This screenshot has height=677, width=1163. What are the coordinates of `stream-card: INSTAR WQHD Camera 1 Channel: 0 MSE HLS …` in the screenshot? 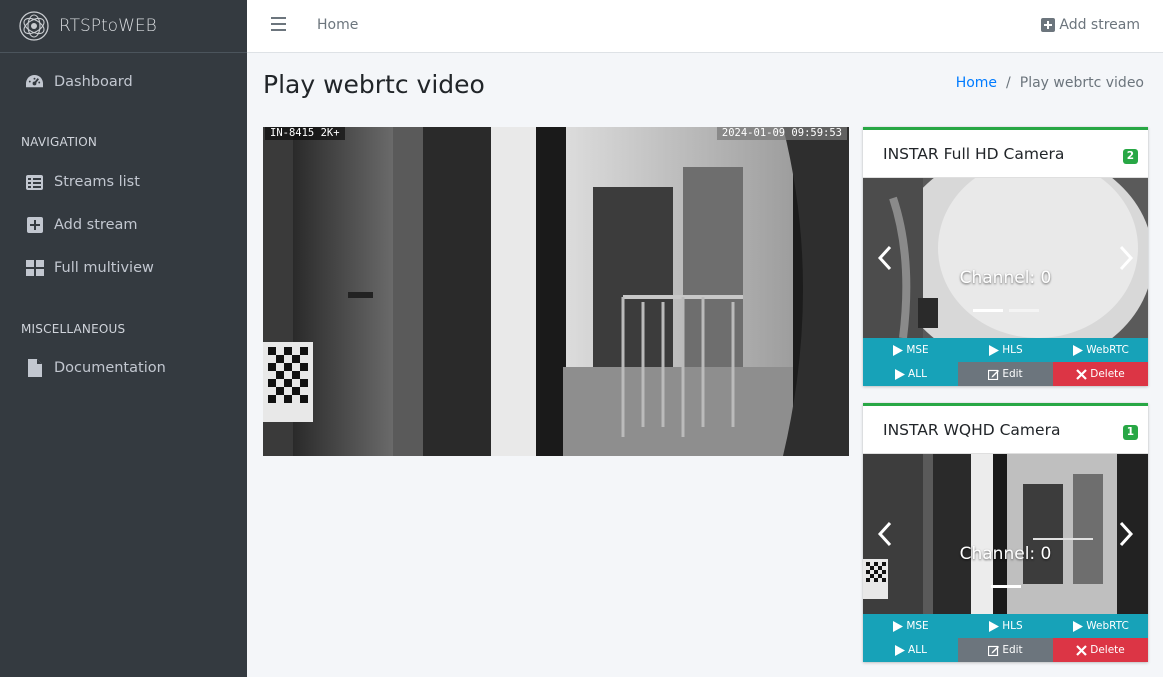 It's located at (1005, 532).